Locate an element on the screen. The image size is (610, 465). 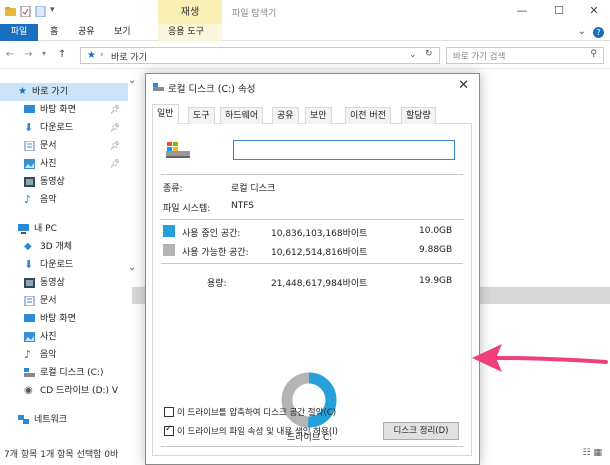
view-toggle-icon: ☷ ▦ is located at coordinates (592, 453).